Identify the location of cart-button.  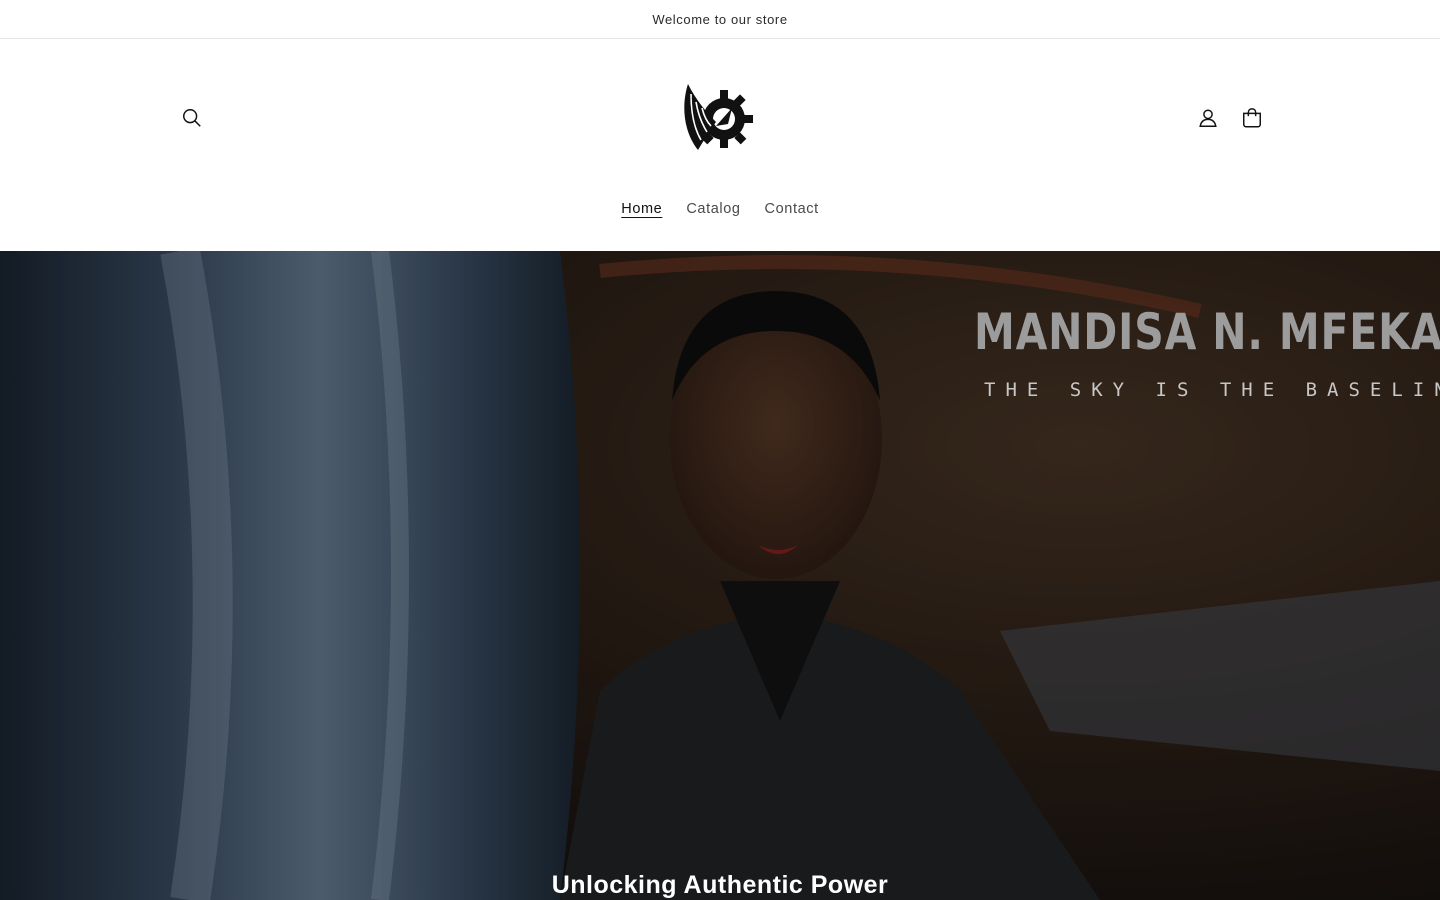
(1252, 118).